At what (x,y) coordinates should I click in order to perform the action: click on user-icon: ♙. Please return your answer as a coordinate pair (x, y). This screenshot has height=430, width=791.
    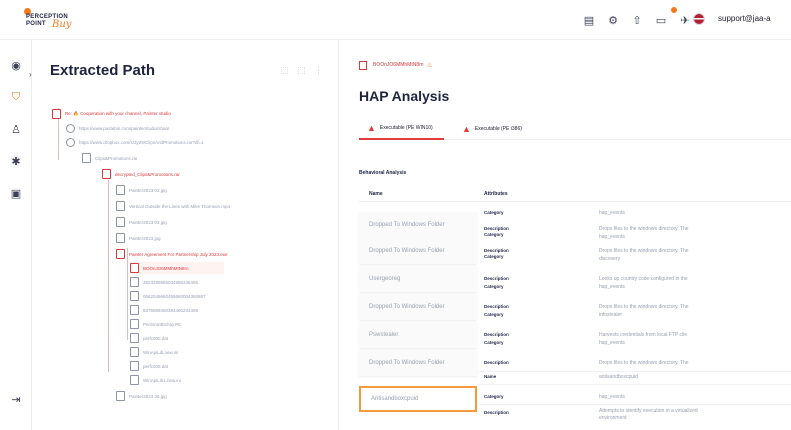
    Looking at the image, I should click on (16, 129).